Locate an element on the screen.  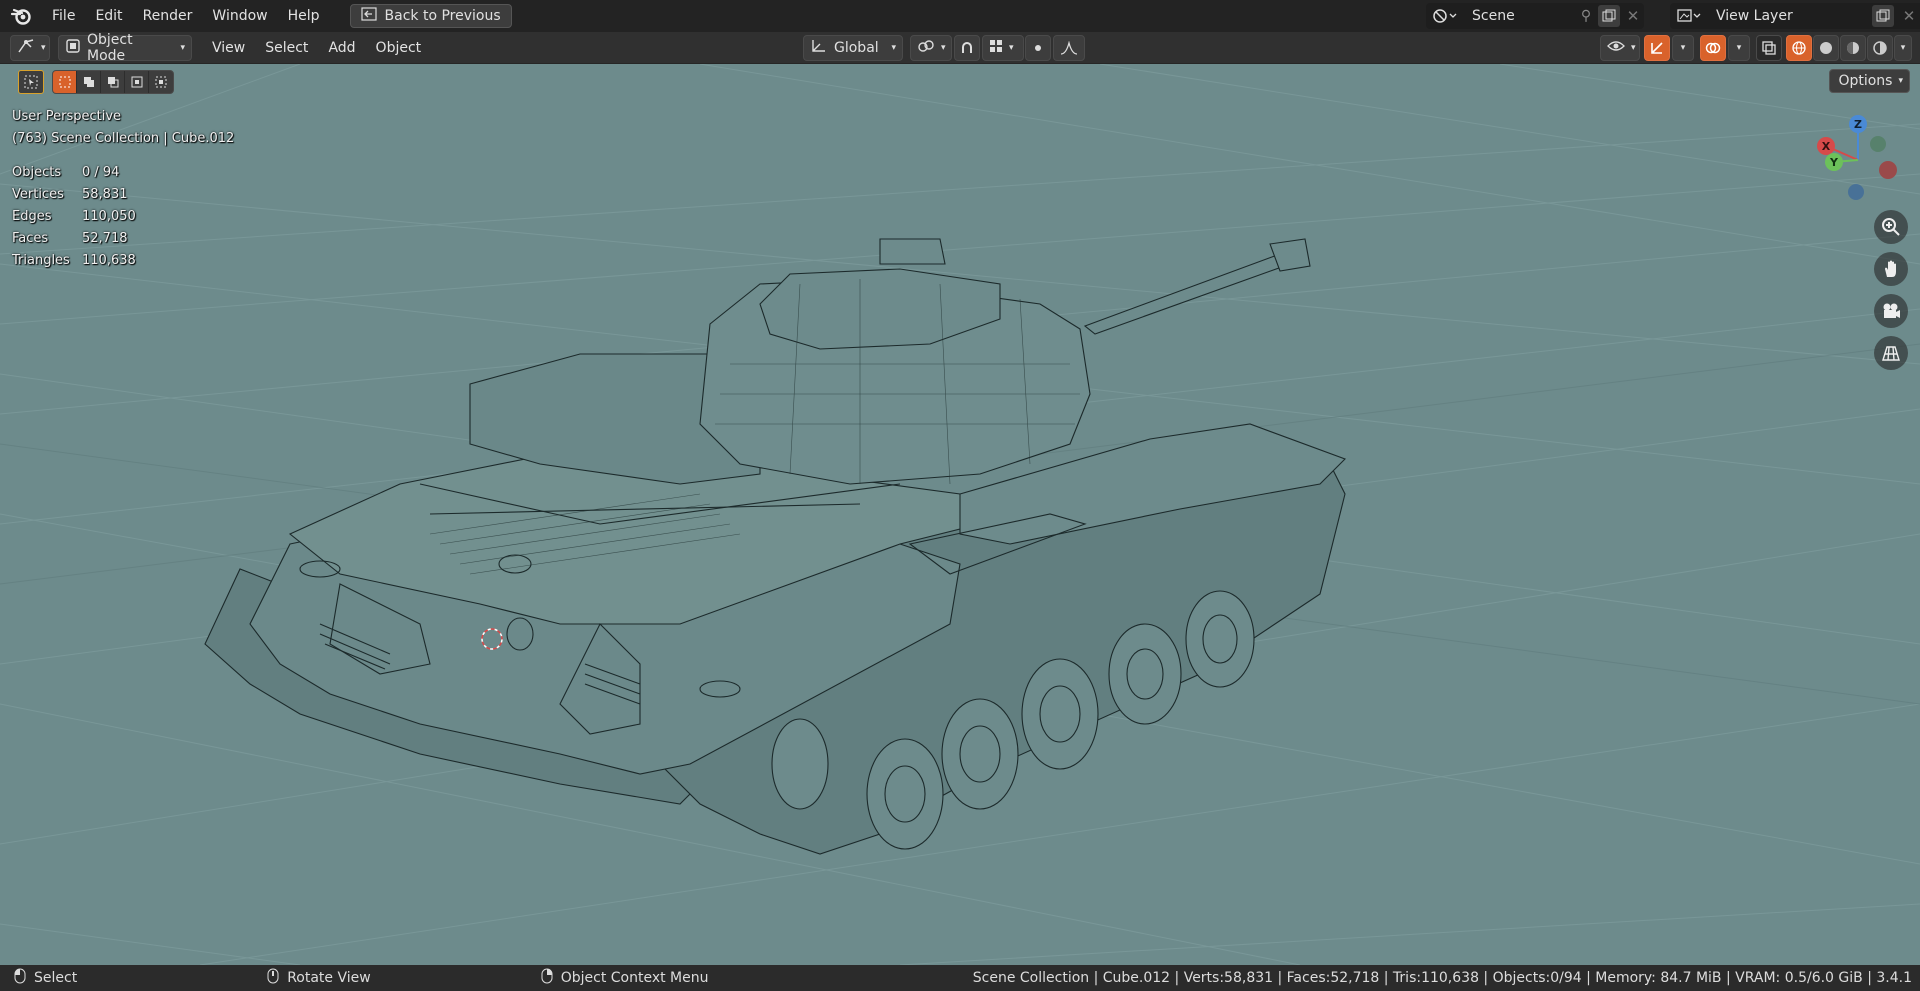
view-layer-selector: View Layer ✕ is located at coordinates (1795, 16).